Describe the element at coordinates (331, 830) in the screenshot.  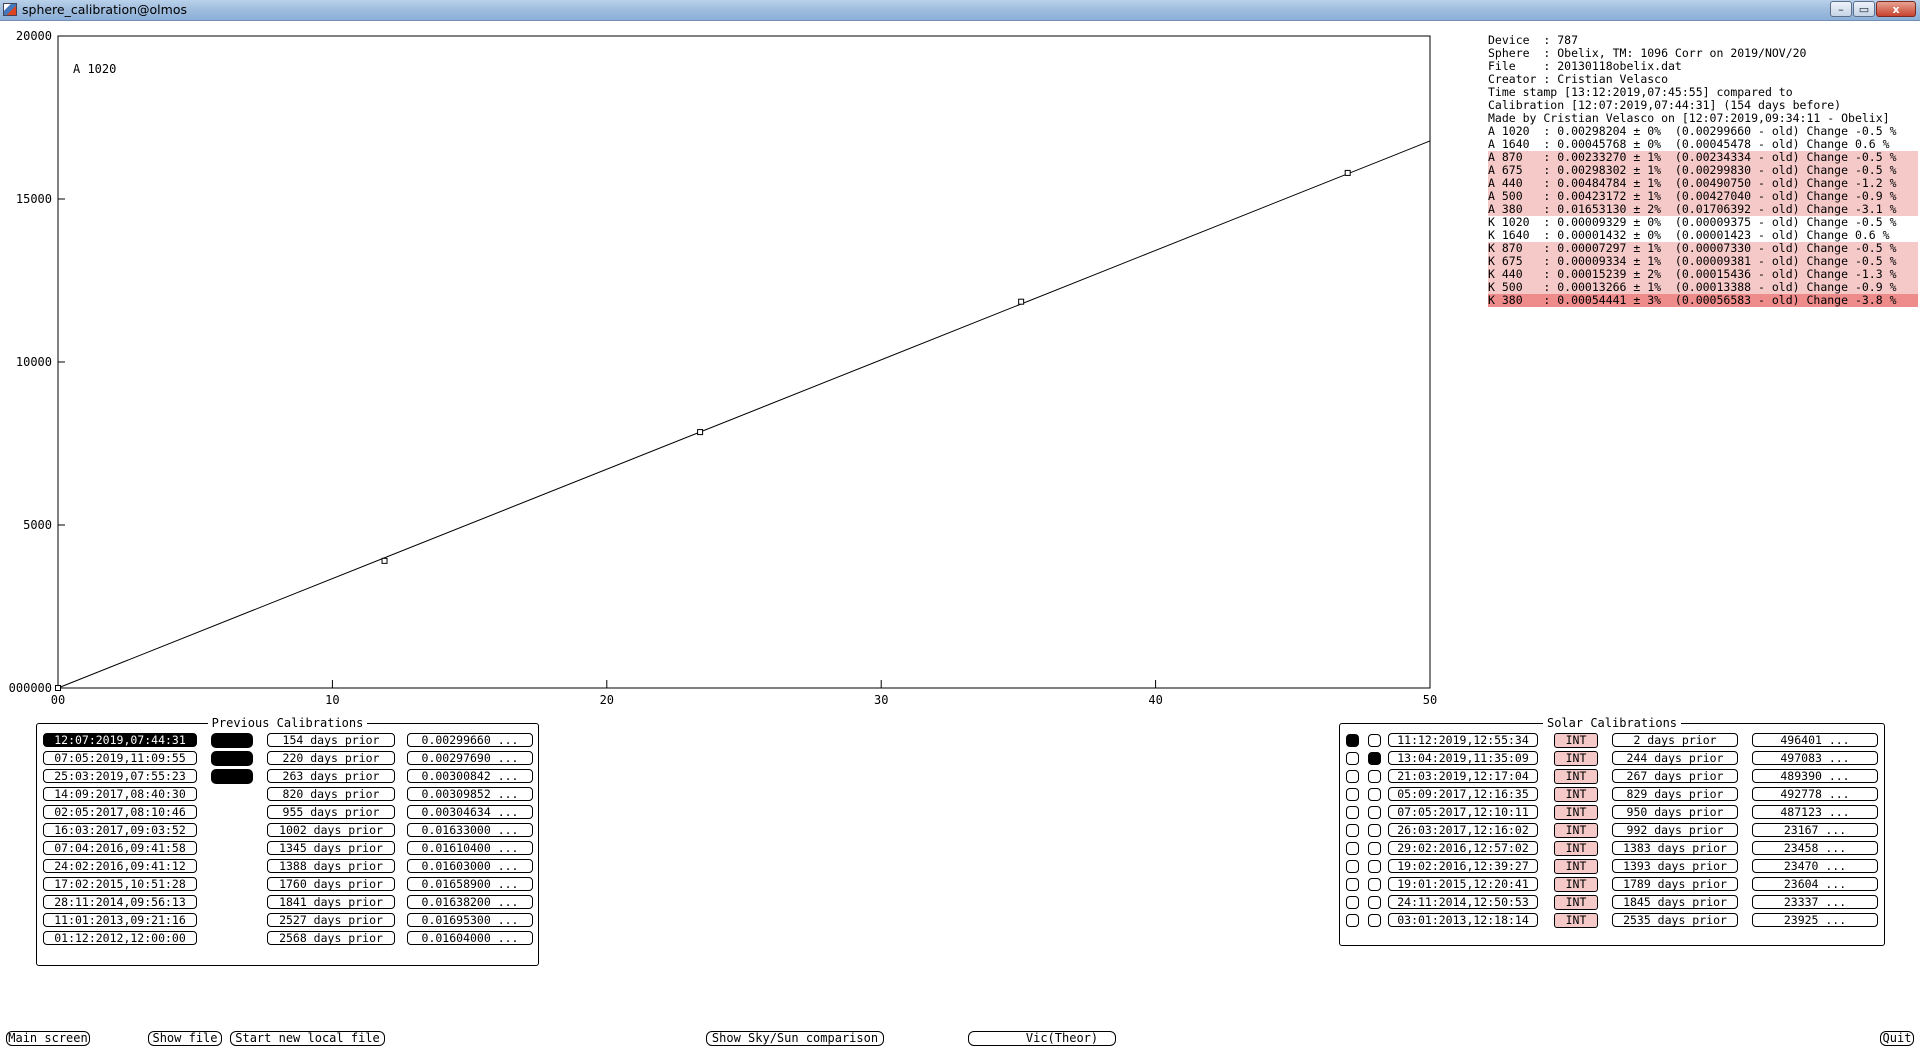
I see `previous-calibration-age-button: 1002 days prior` at that location.